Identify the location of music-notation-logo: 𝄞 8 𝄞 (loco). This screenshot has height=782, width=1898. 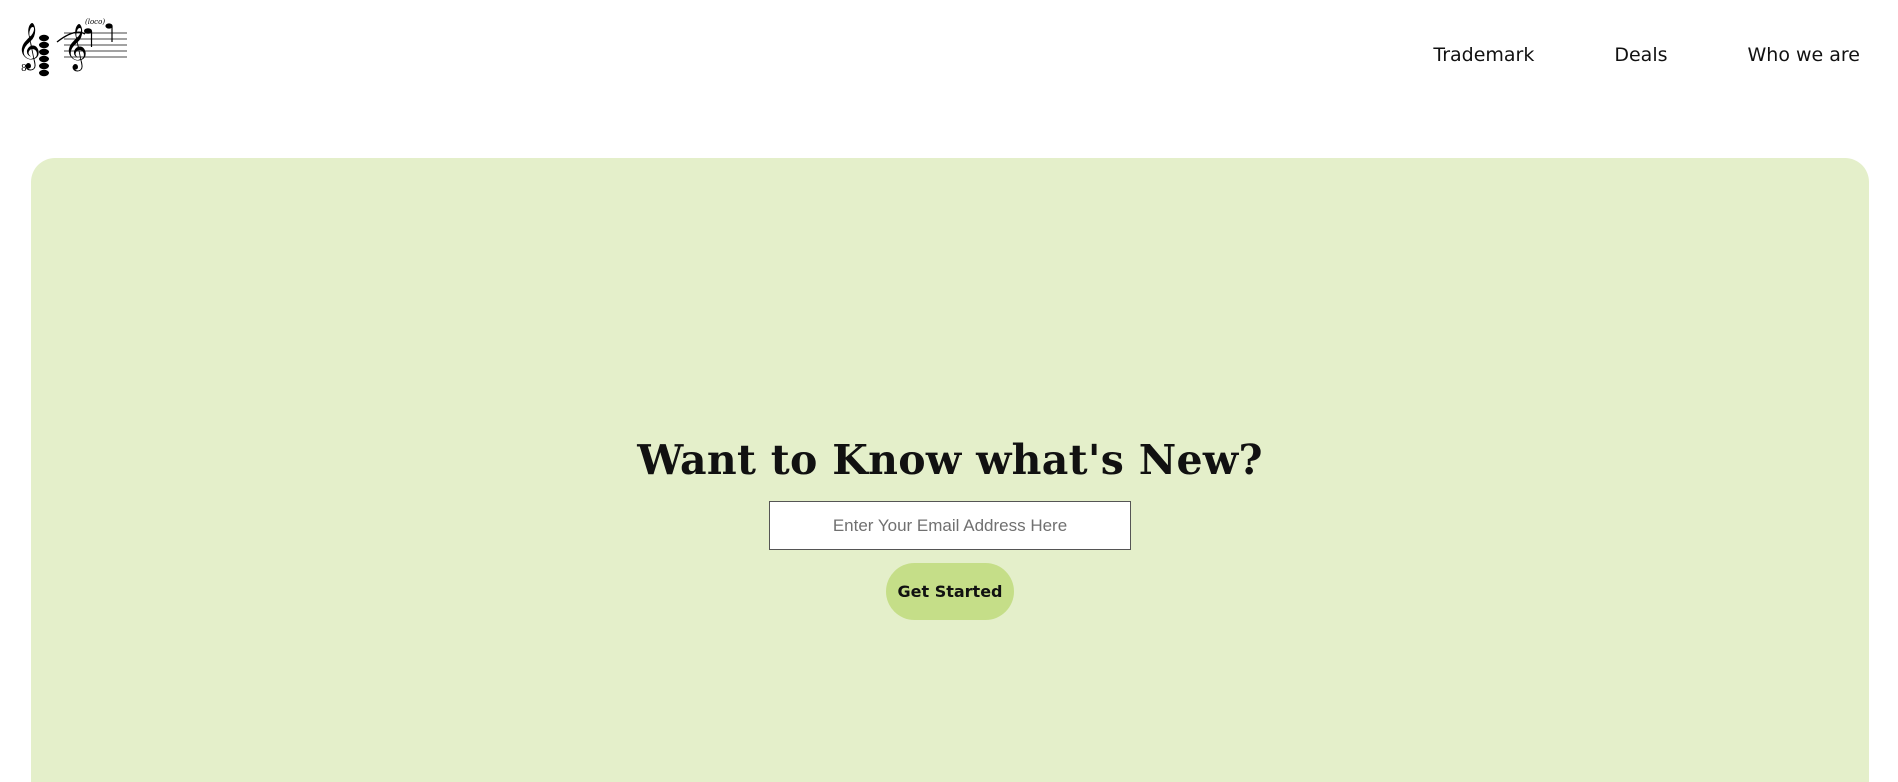
(73, 51).